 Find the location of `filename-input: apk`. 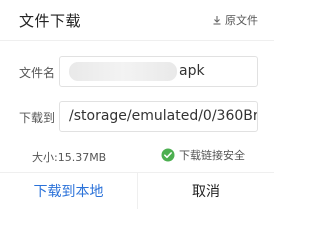

filename-input: apk is located at coordinates (158, 71).